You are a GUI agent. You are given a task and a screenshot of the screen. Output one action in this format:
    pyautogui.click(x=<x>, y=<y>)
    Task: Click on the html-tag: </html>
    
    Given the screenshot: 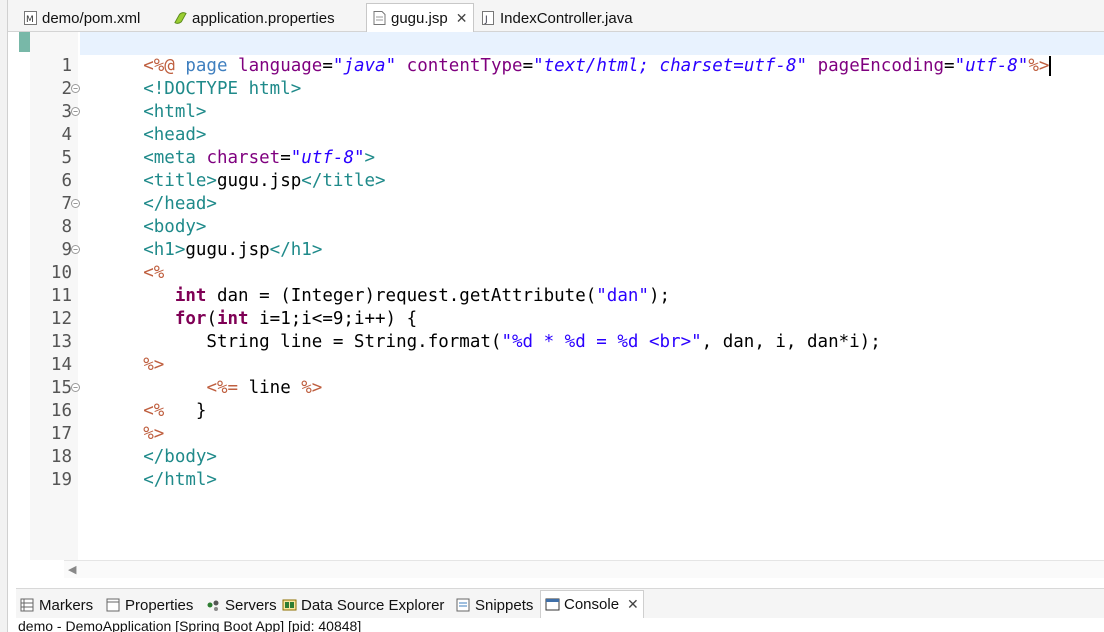 What is the action you would take?
    pyautogui.click(x=180, y=480)
    